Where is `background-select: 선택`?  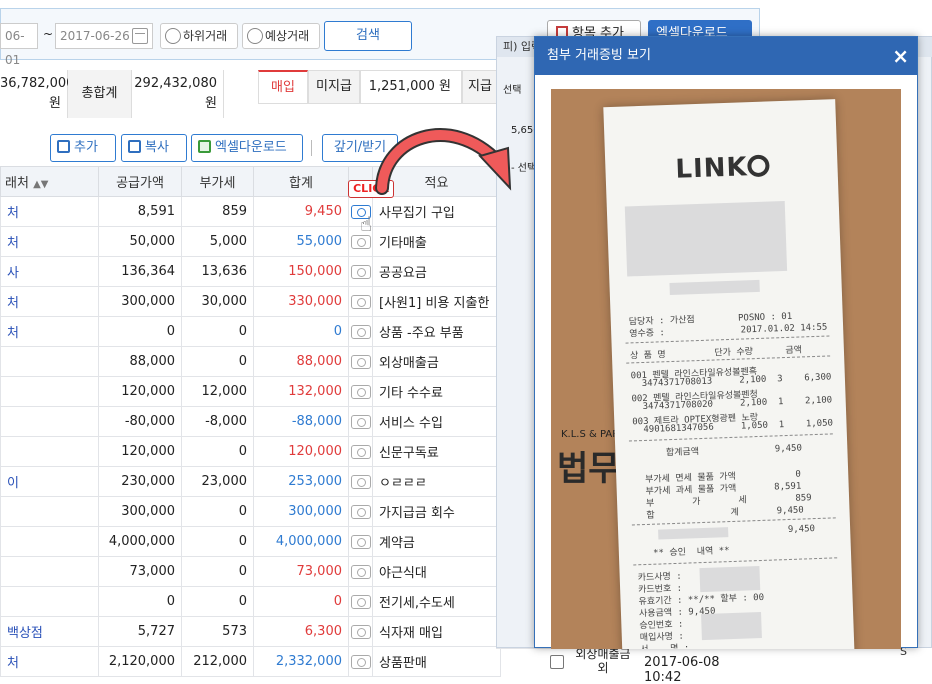
background-select: 선택 is located at coordinates (512, 88).